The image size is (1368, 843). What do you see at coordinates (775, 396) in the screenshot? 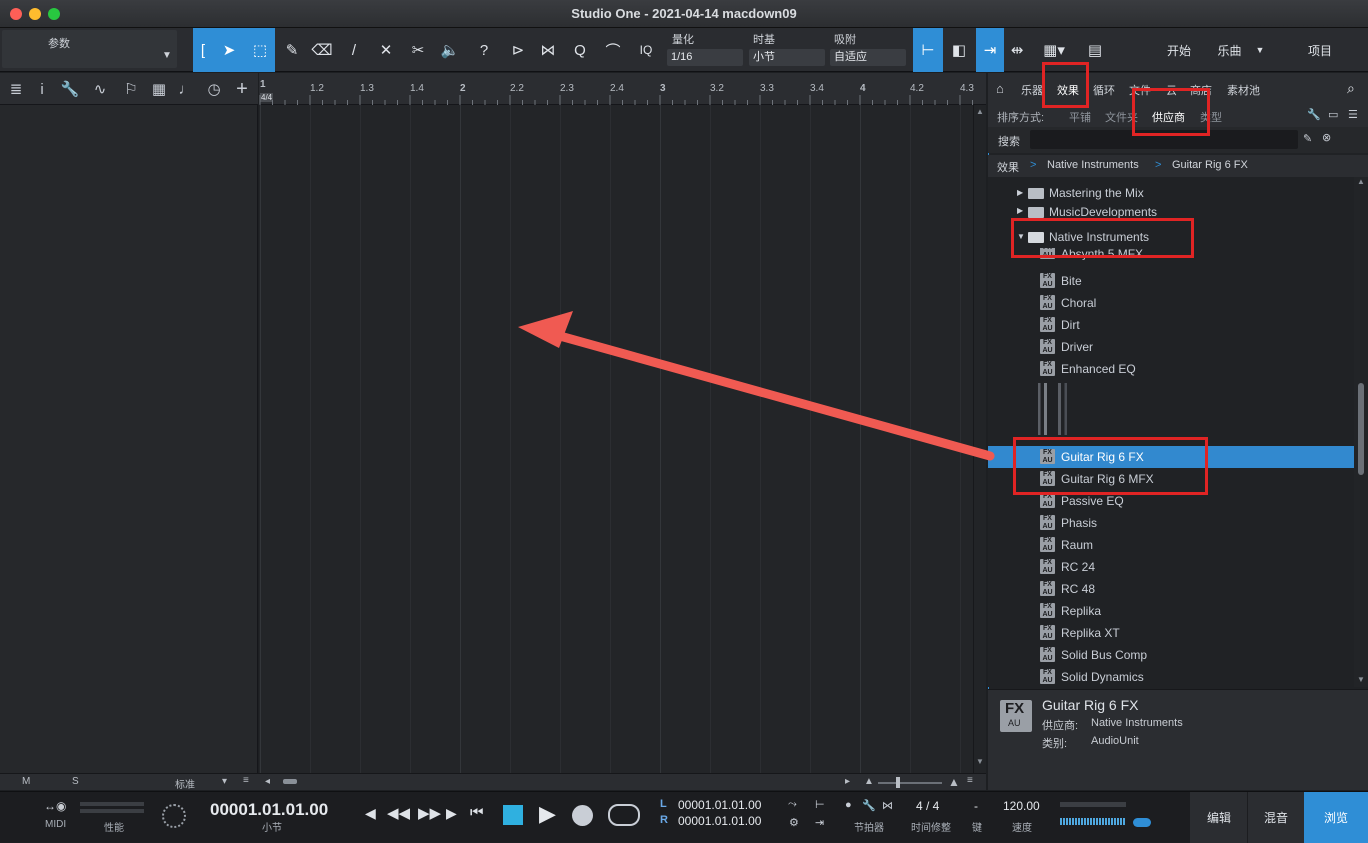
I see `arrow-shaft` at bounding box center [775, 396].